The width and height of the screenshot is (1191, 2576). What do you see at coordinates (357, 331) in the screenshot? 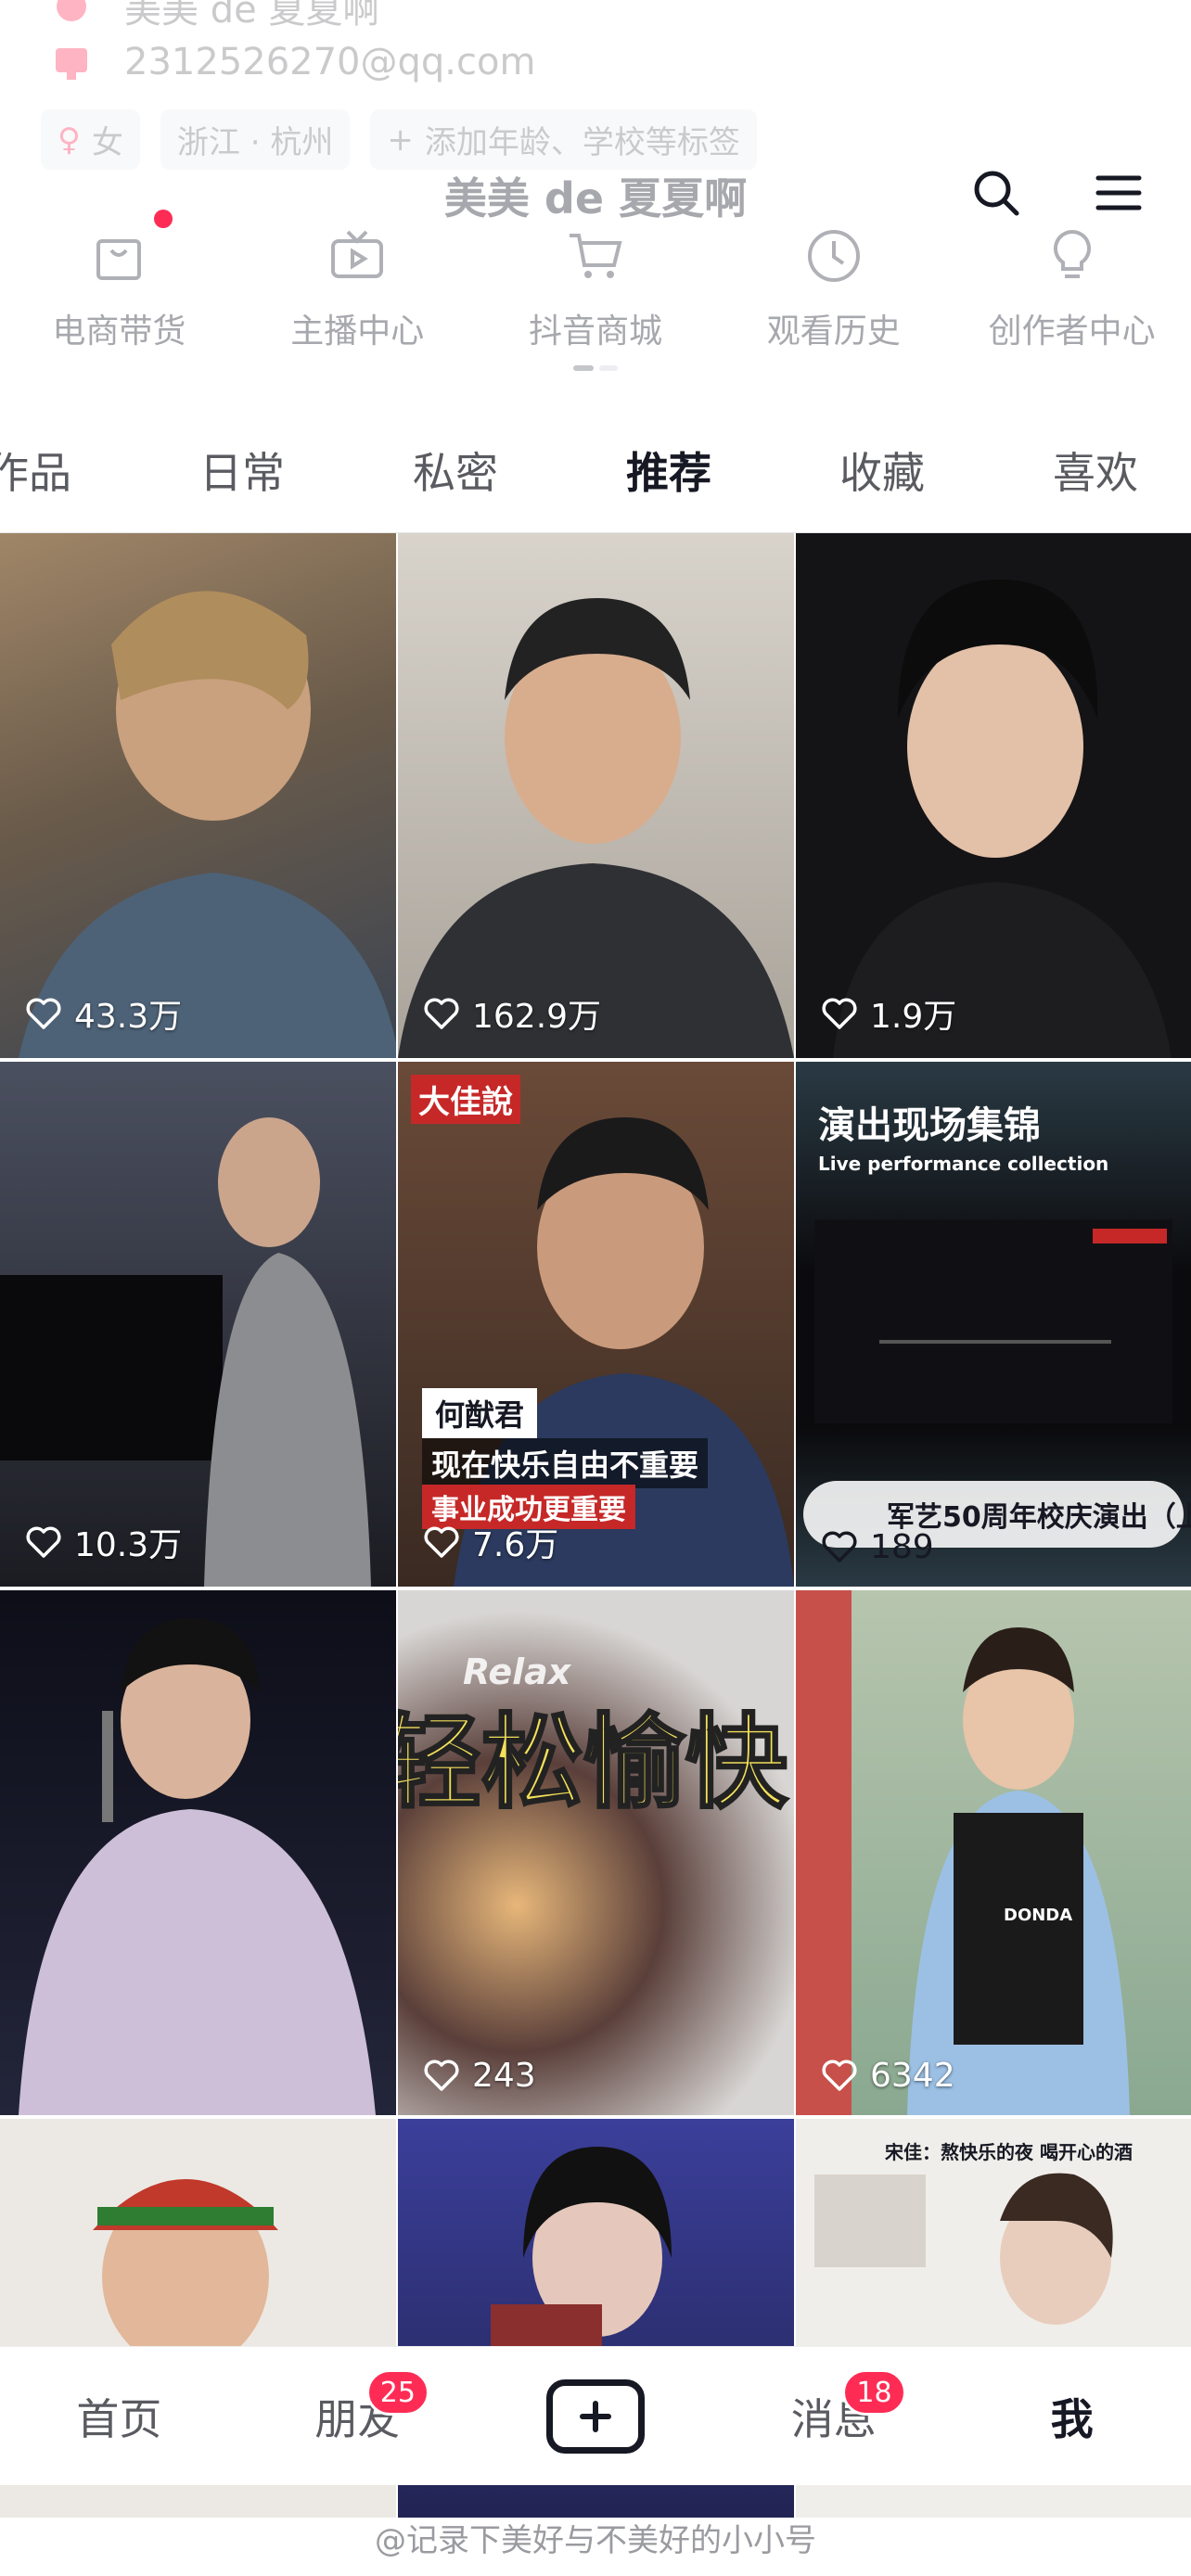
I see `feature-label: 主播中心` at bounding box center [357, 331].